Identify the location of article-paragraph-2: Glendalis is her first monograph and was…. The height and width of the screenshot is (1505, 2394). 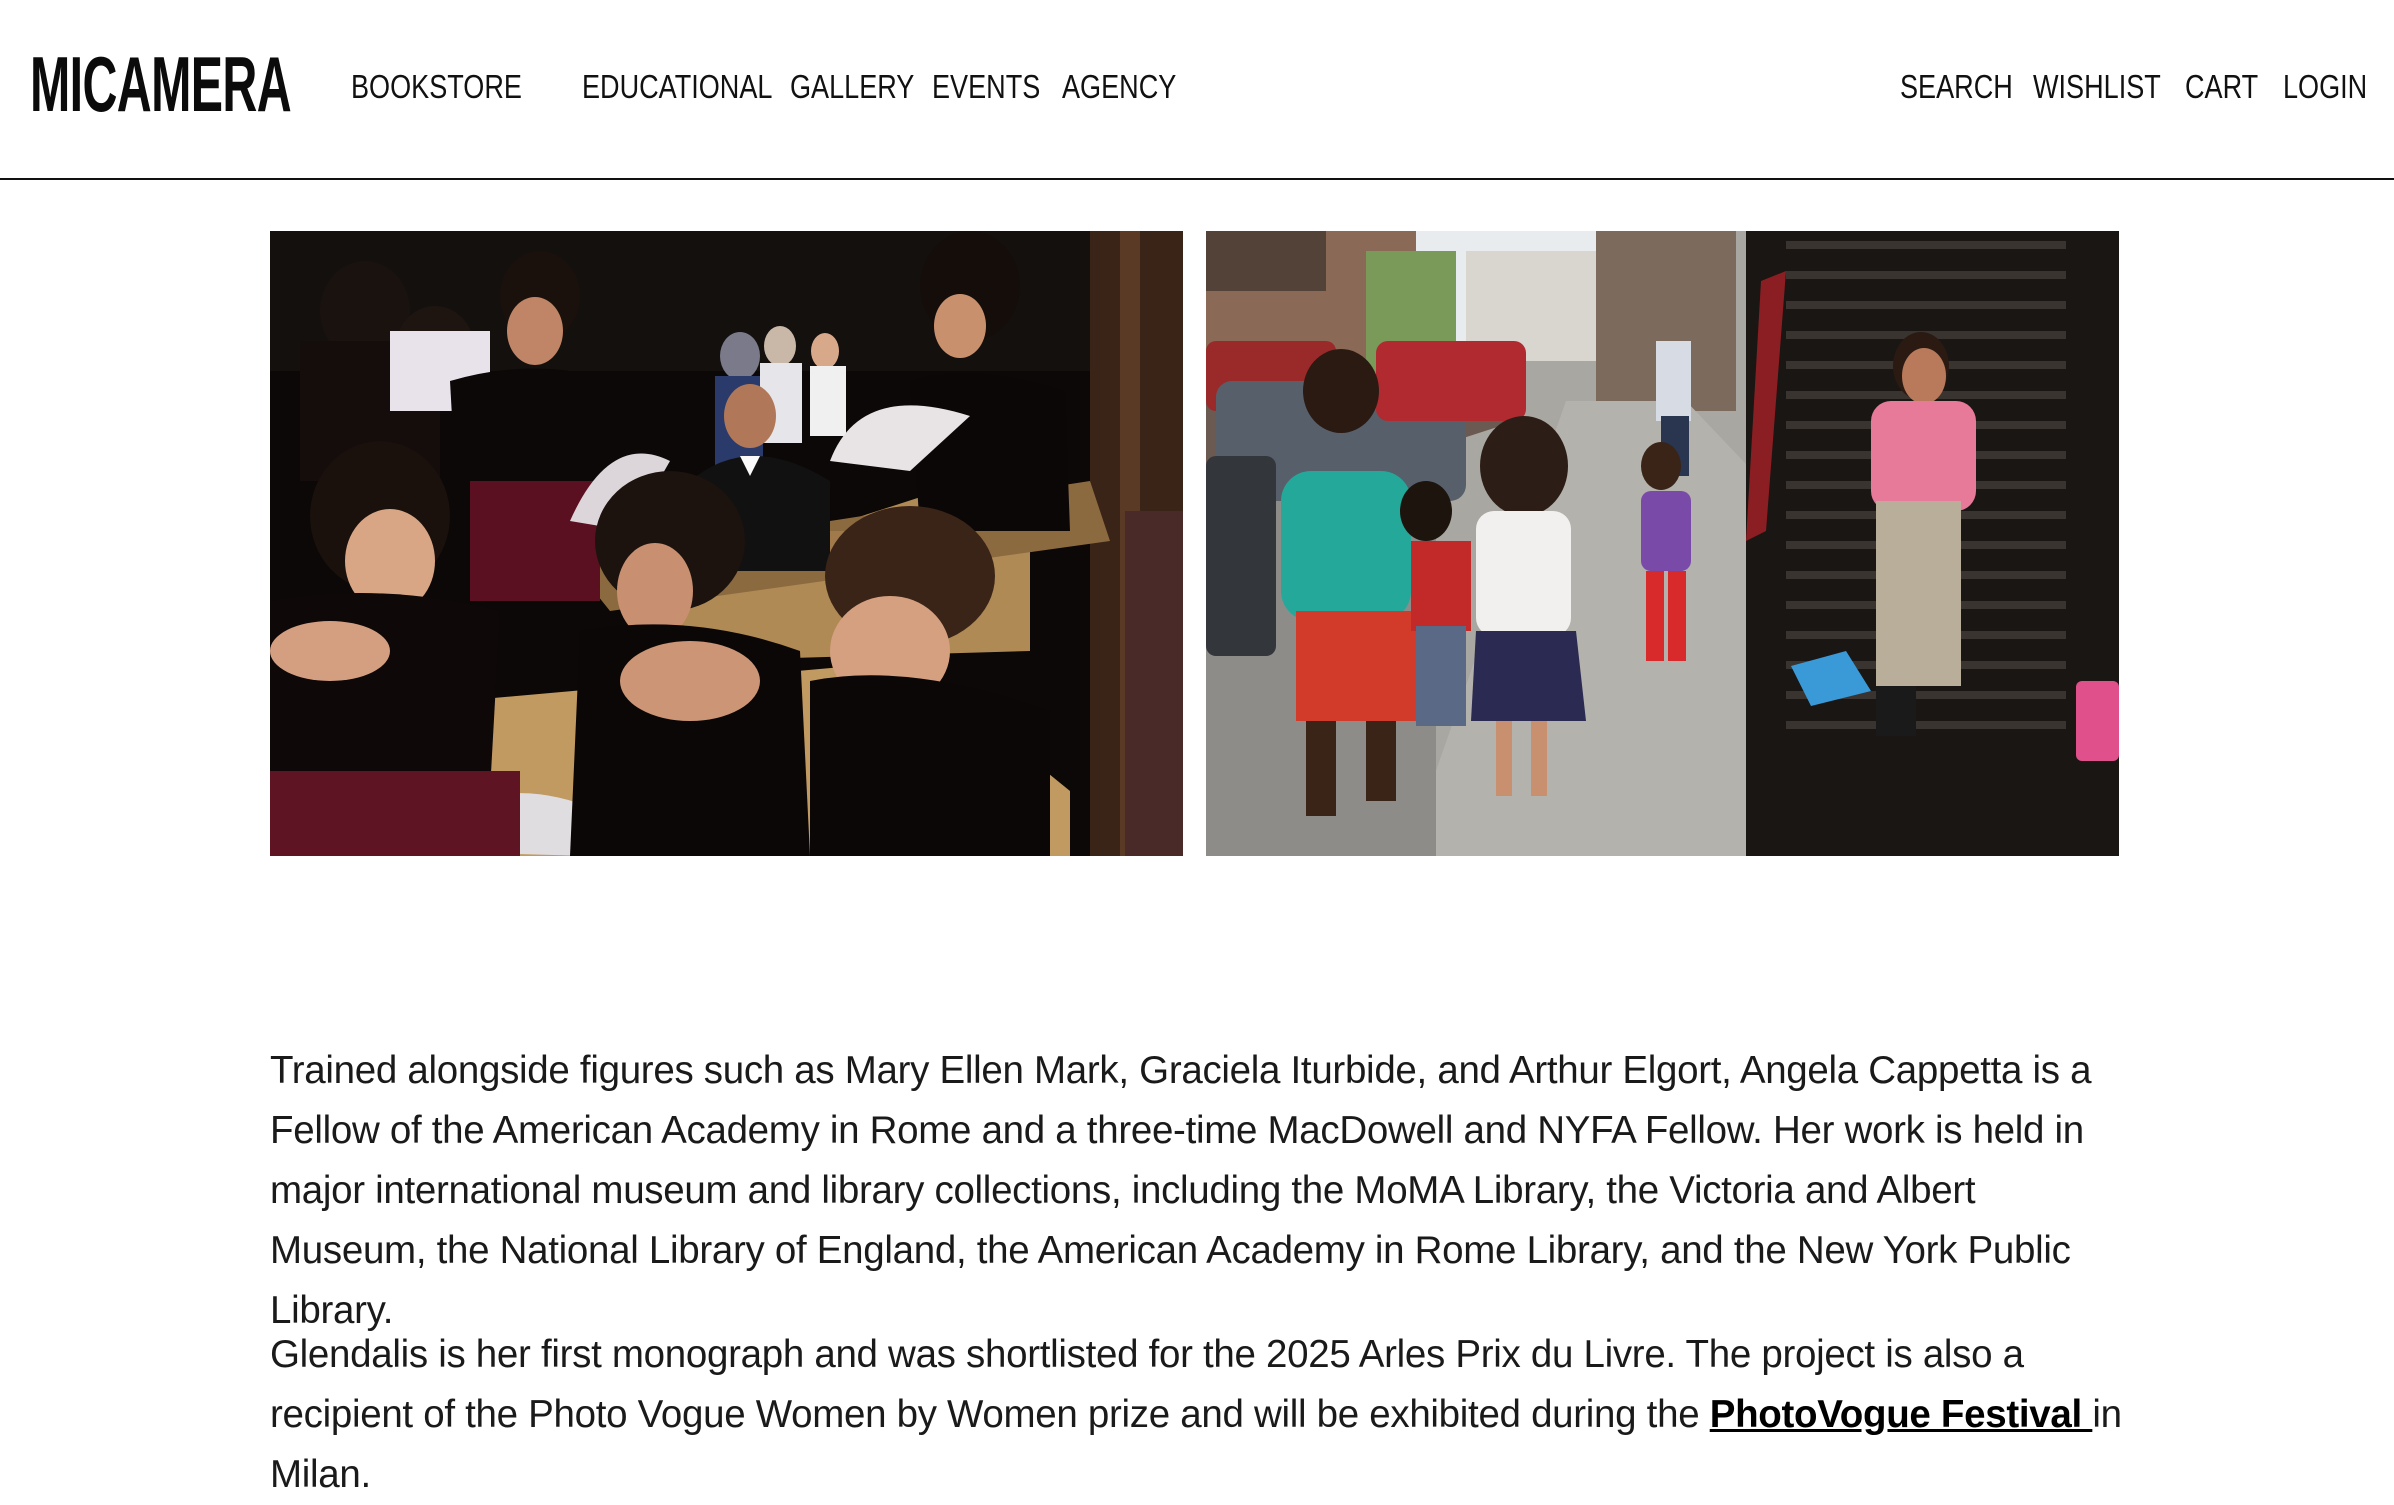
(1200, 1415).